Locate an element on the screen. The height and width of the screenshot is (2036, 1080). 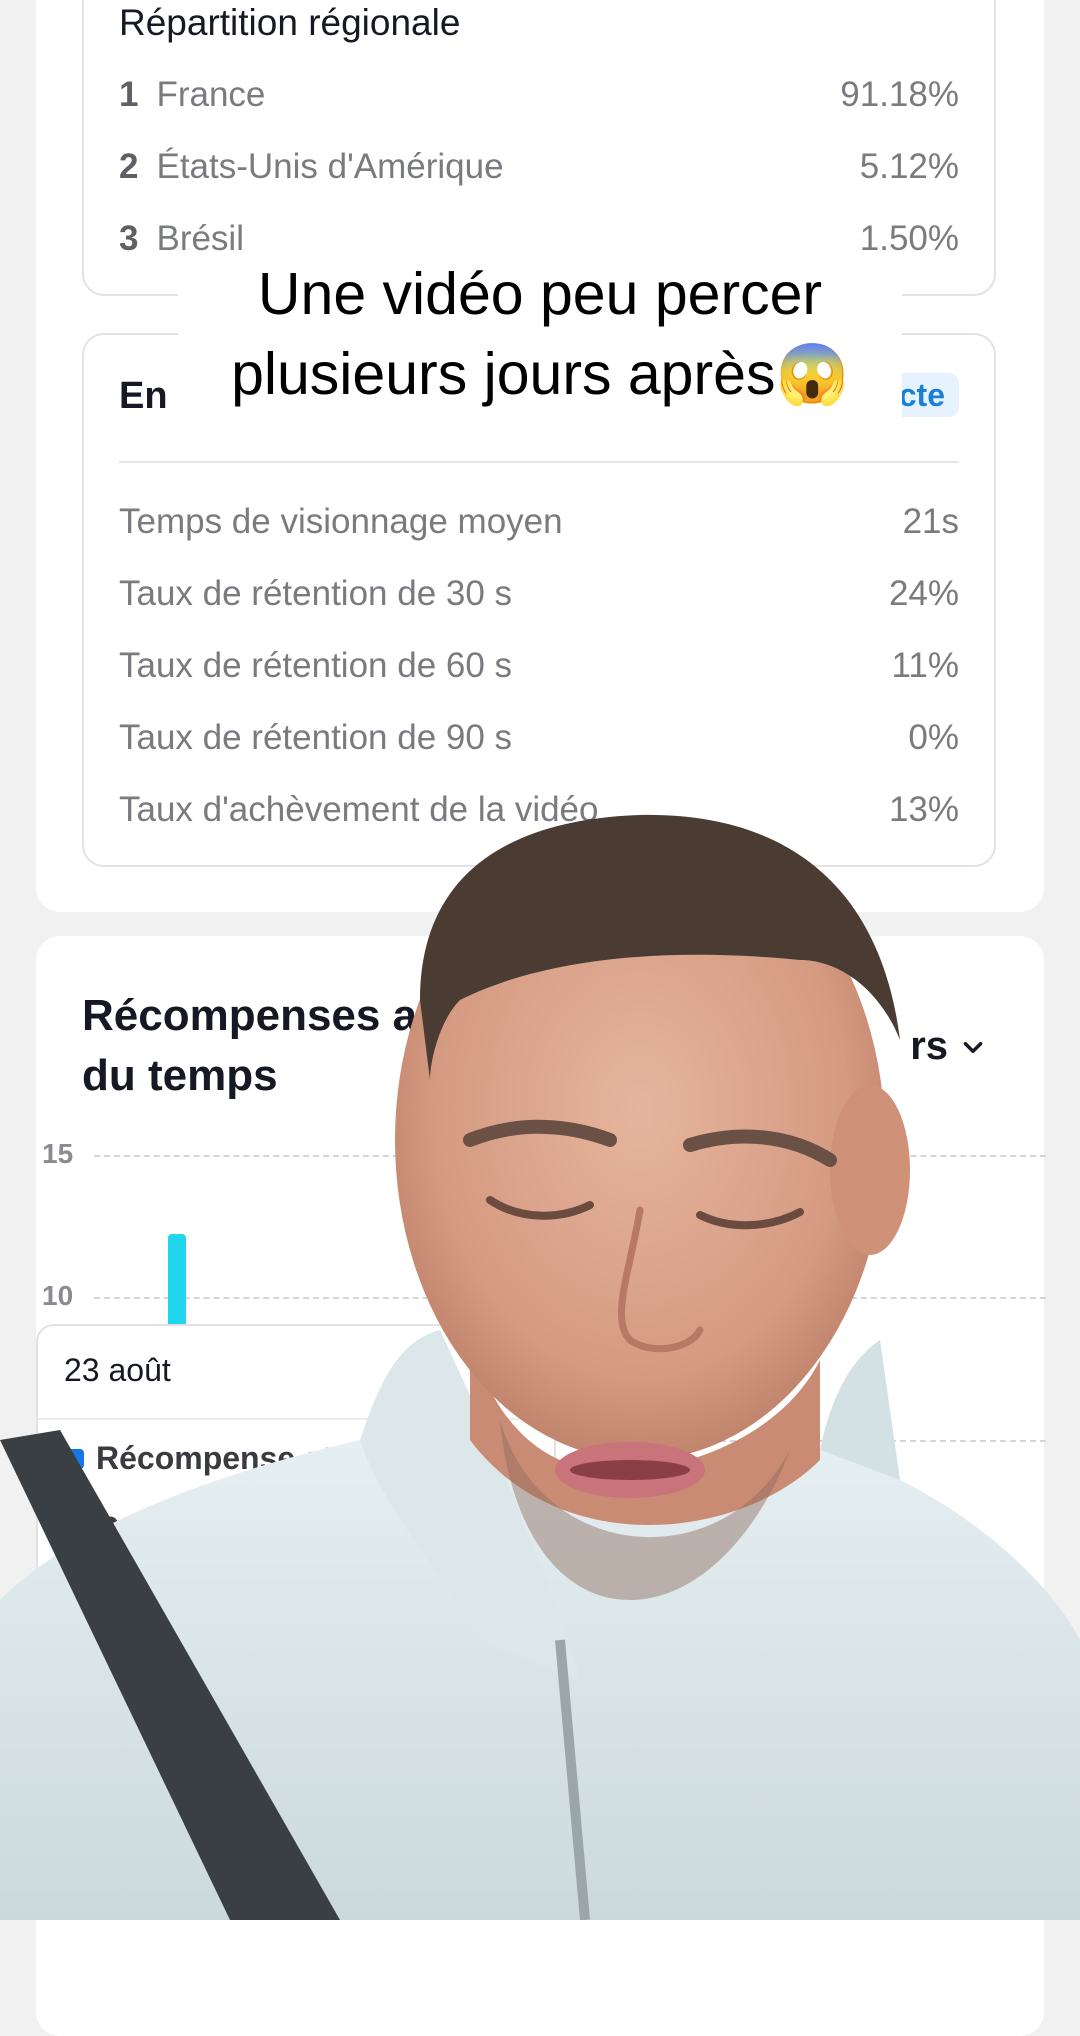
metric-value: 21s is located at coordinates (930, 521).